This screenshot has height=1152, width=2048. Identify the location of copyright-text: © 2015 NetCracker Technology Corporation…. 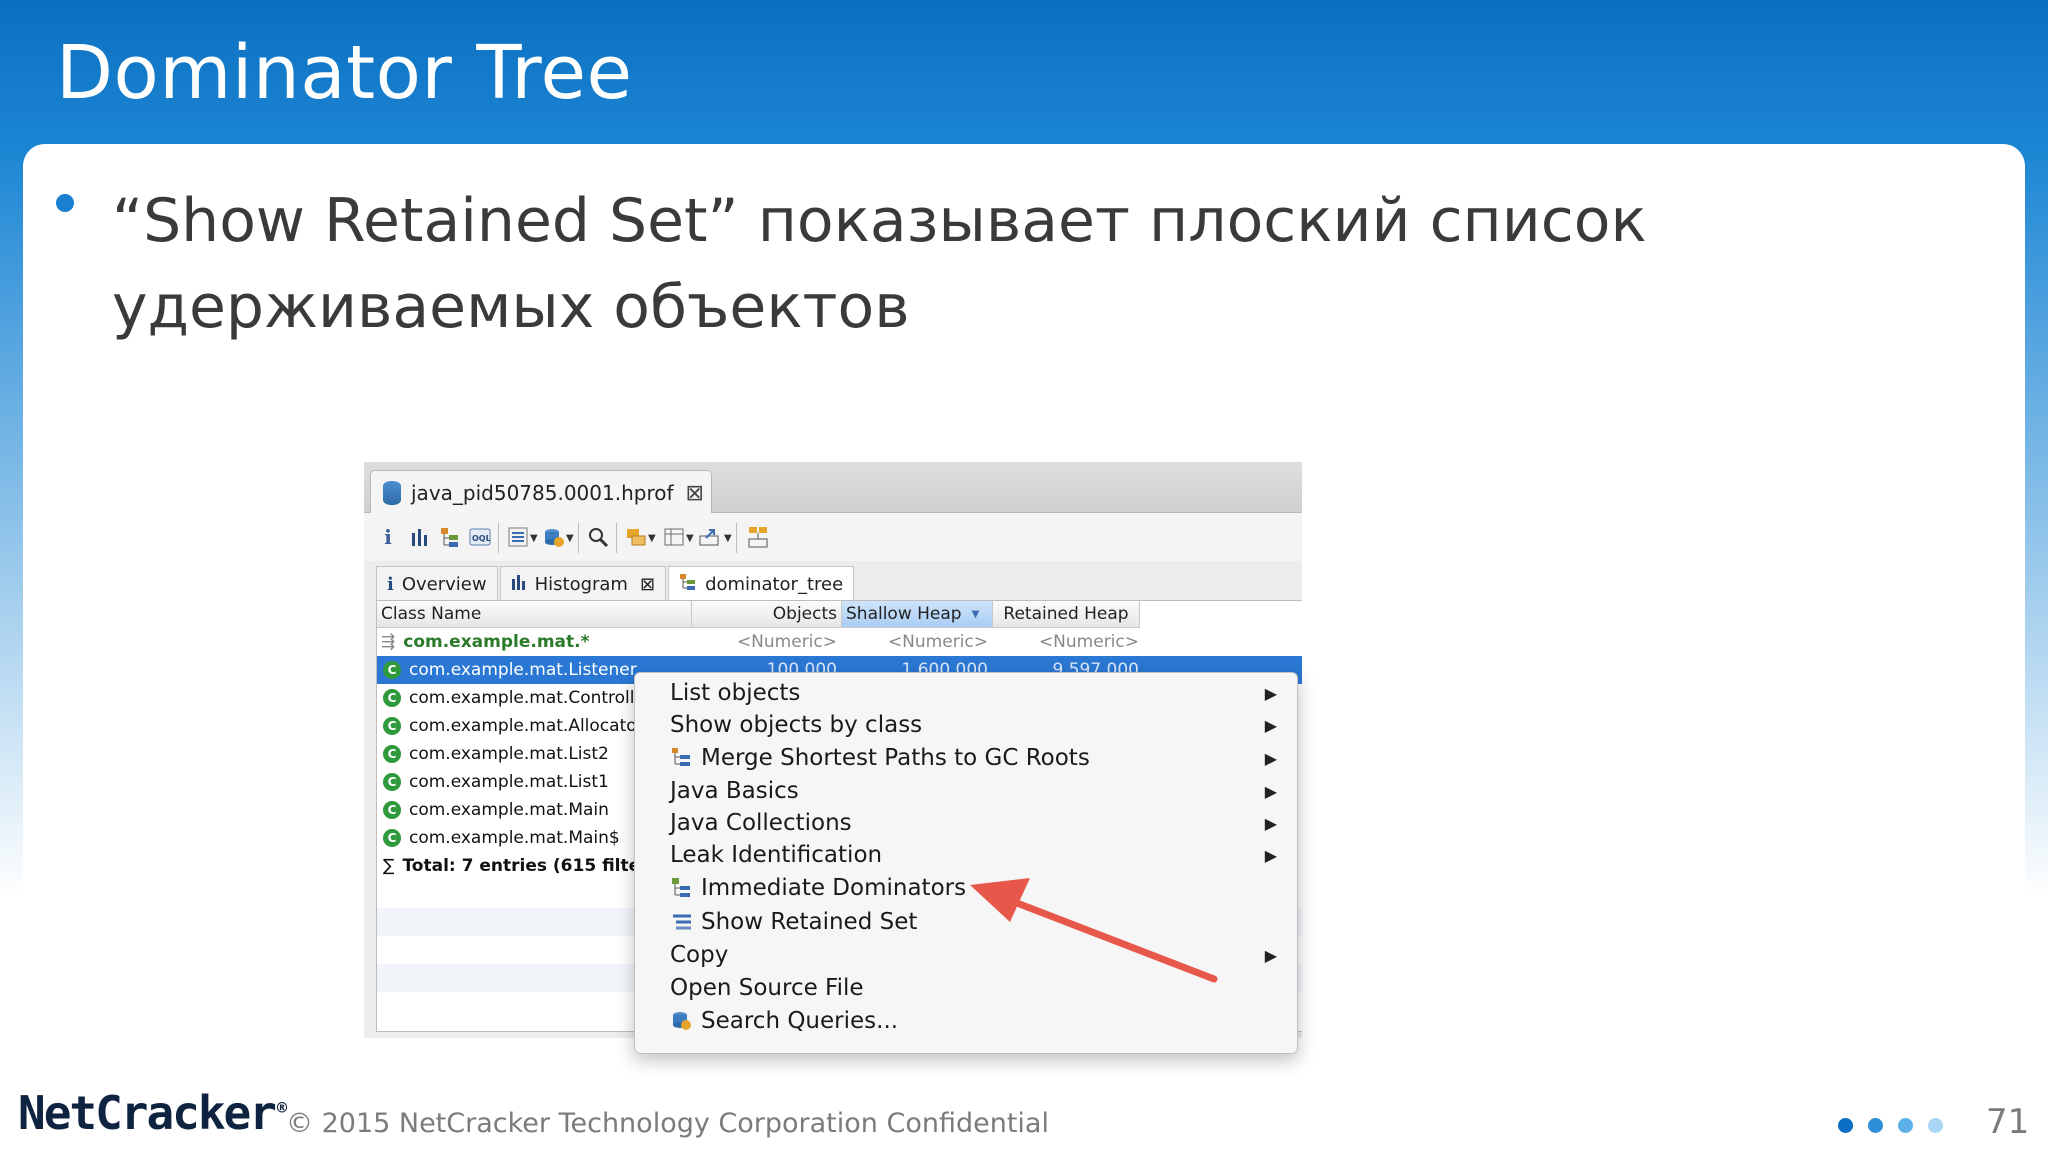
(667, 1123).